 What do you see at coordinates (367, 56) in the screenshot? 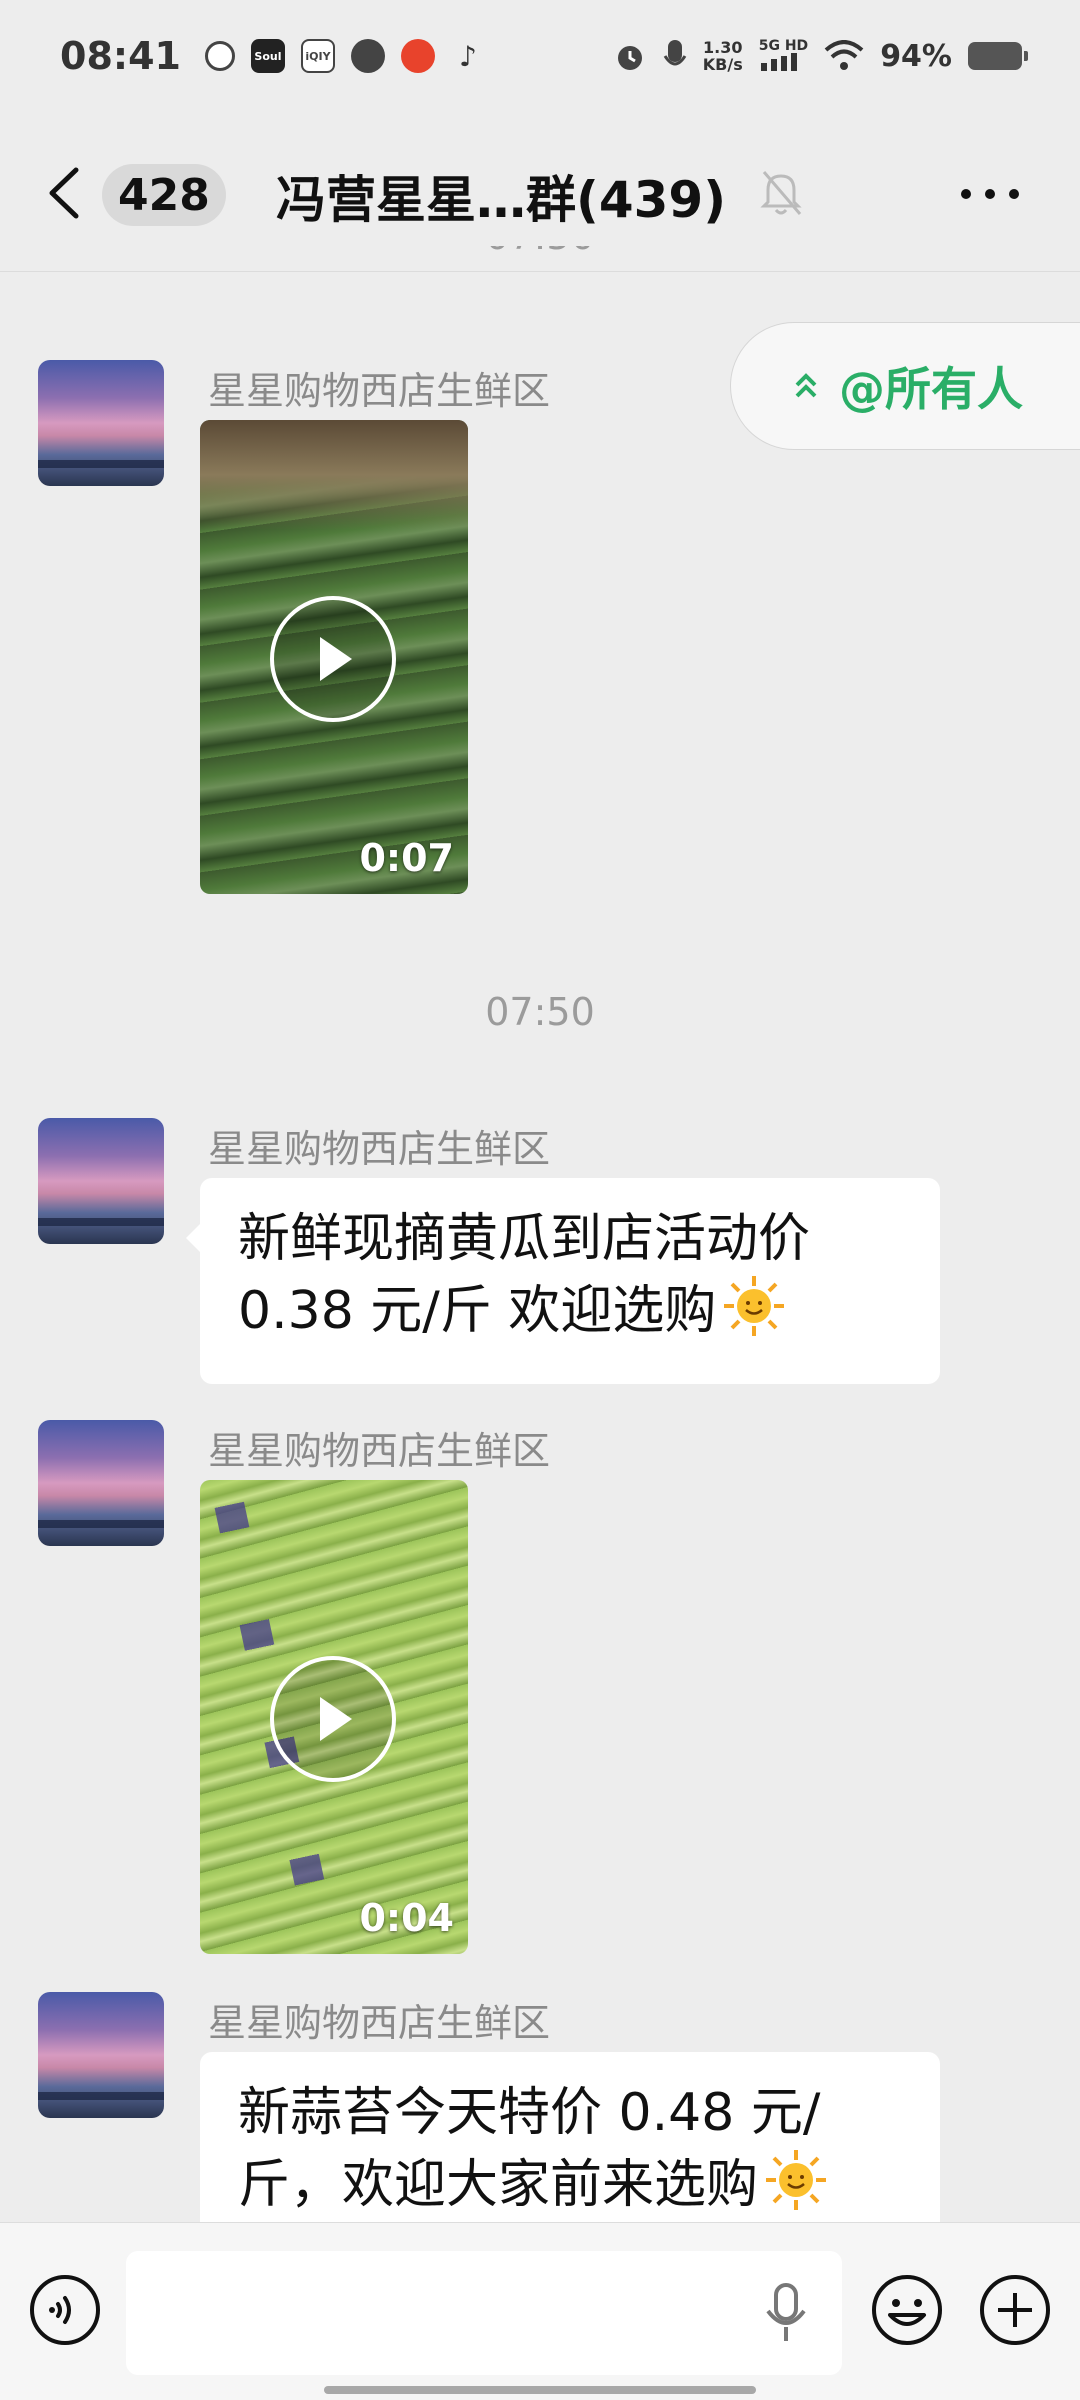
I see `browser-app-icon` at bounding box center [367, 56].